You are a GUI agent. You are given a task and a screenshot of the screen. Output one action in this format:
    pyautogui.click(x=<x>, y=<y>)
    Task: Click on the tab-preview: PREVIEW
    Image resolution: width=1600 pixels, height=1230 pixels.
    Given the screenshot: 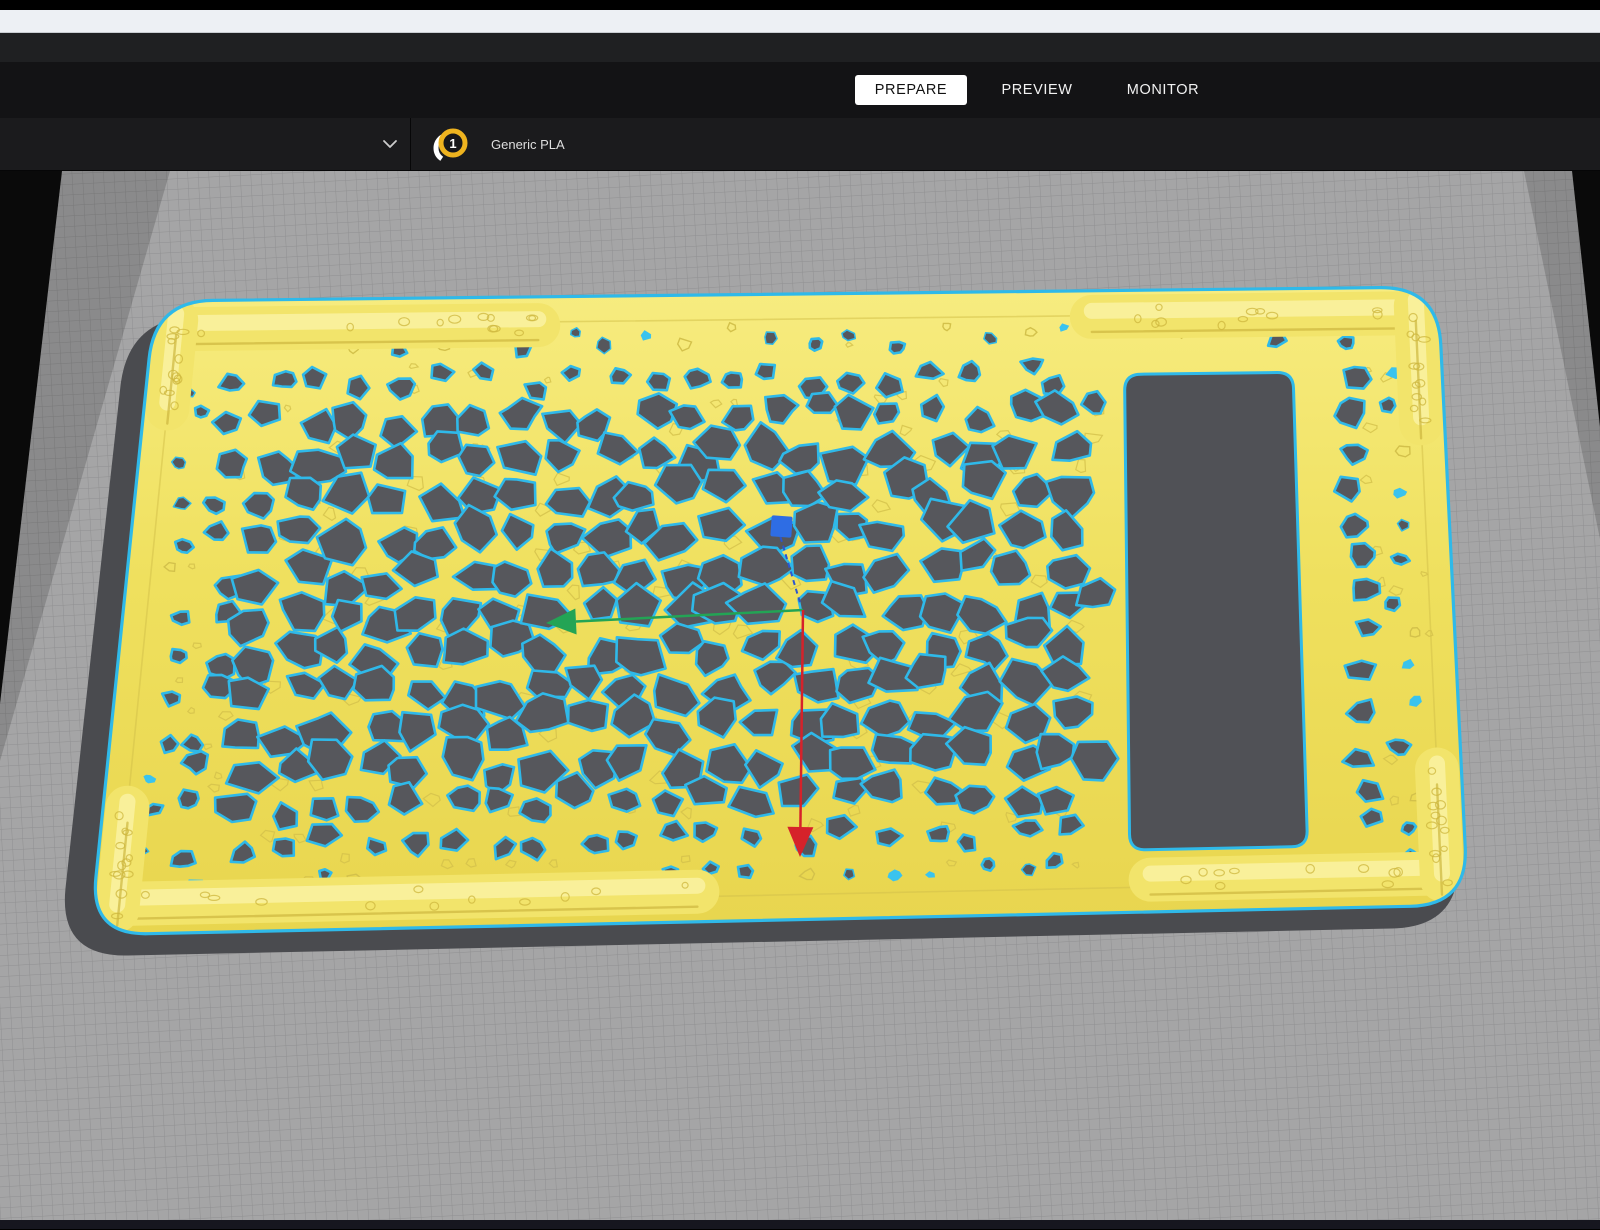 What is the action you would take?
    pyautogui.click(x=1037, y=90)
    